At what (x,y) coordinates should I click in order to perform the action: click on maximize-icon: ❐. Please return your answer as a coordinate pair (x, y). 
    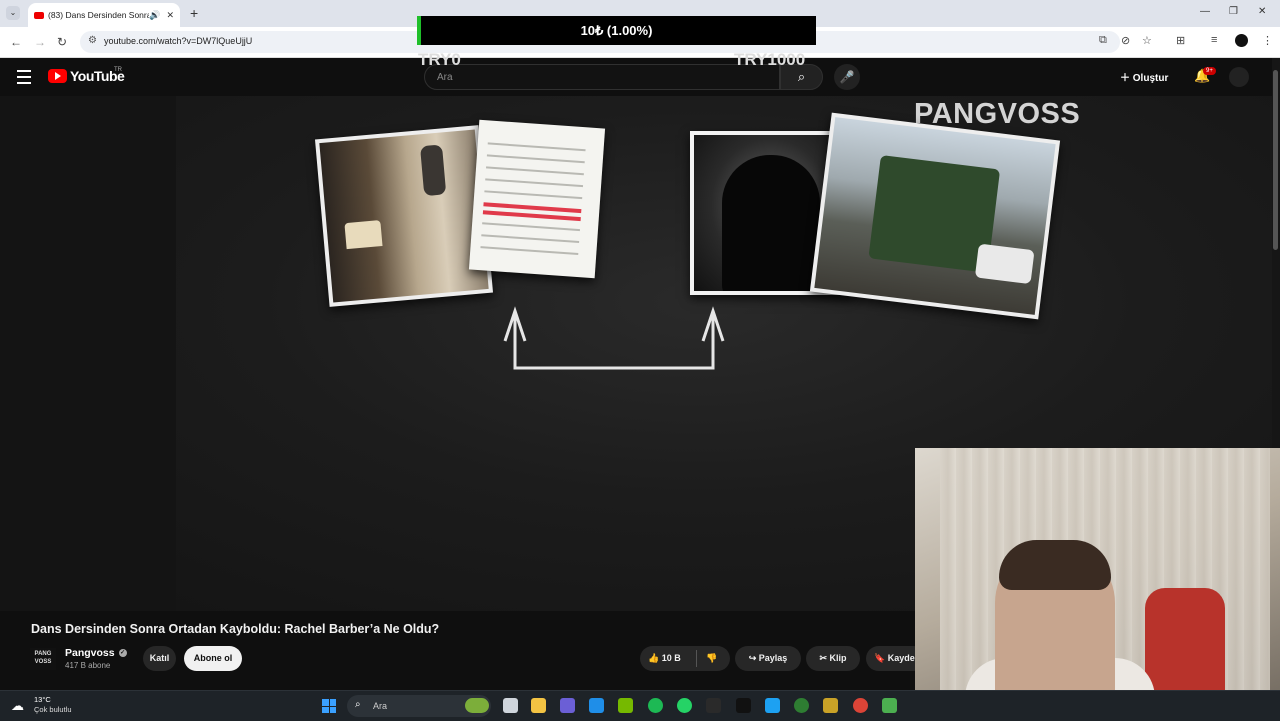
    Looking at the image, I should click on (1233, 11).